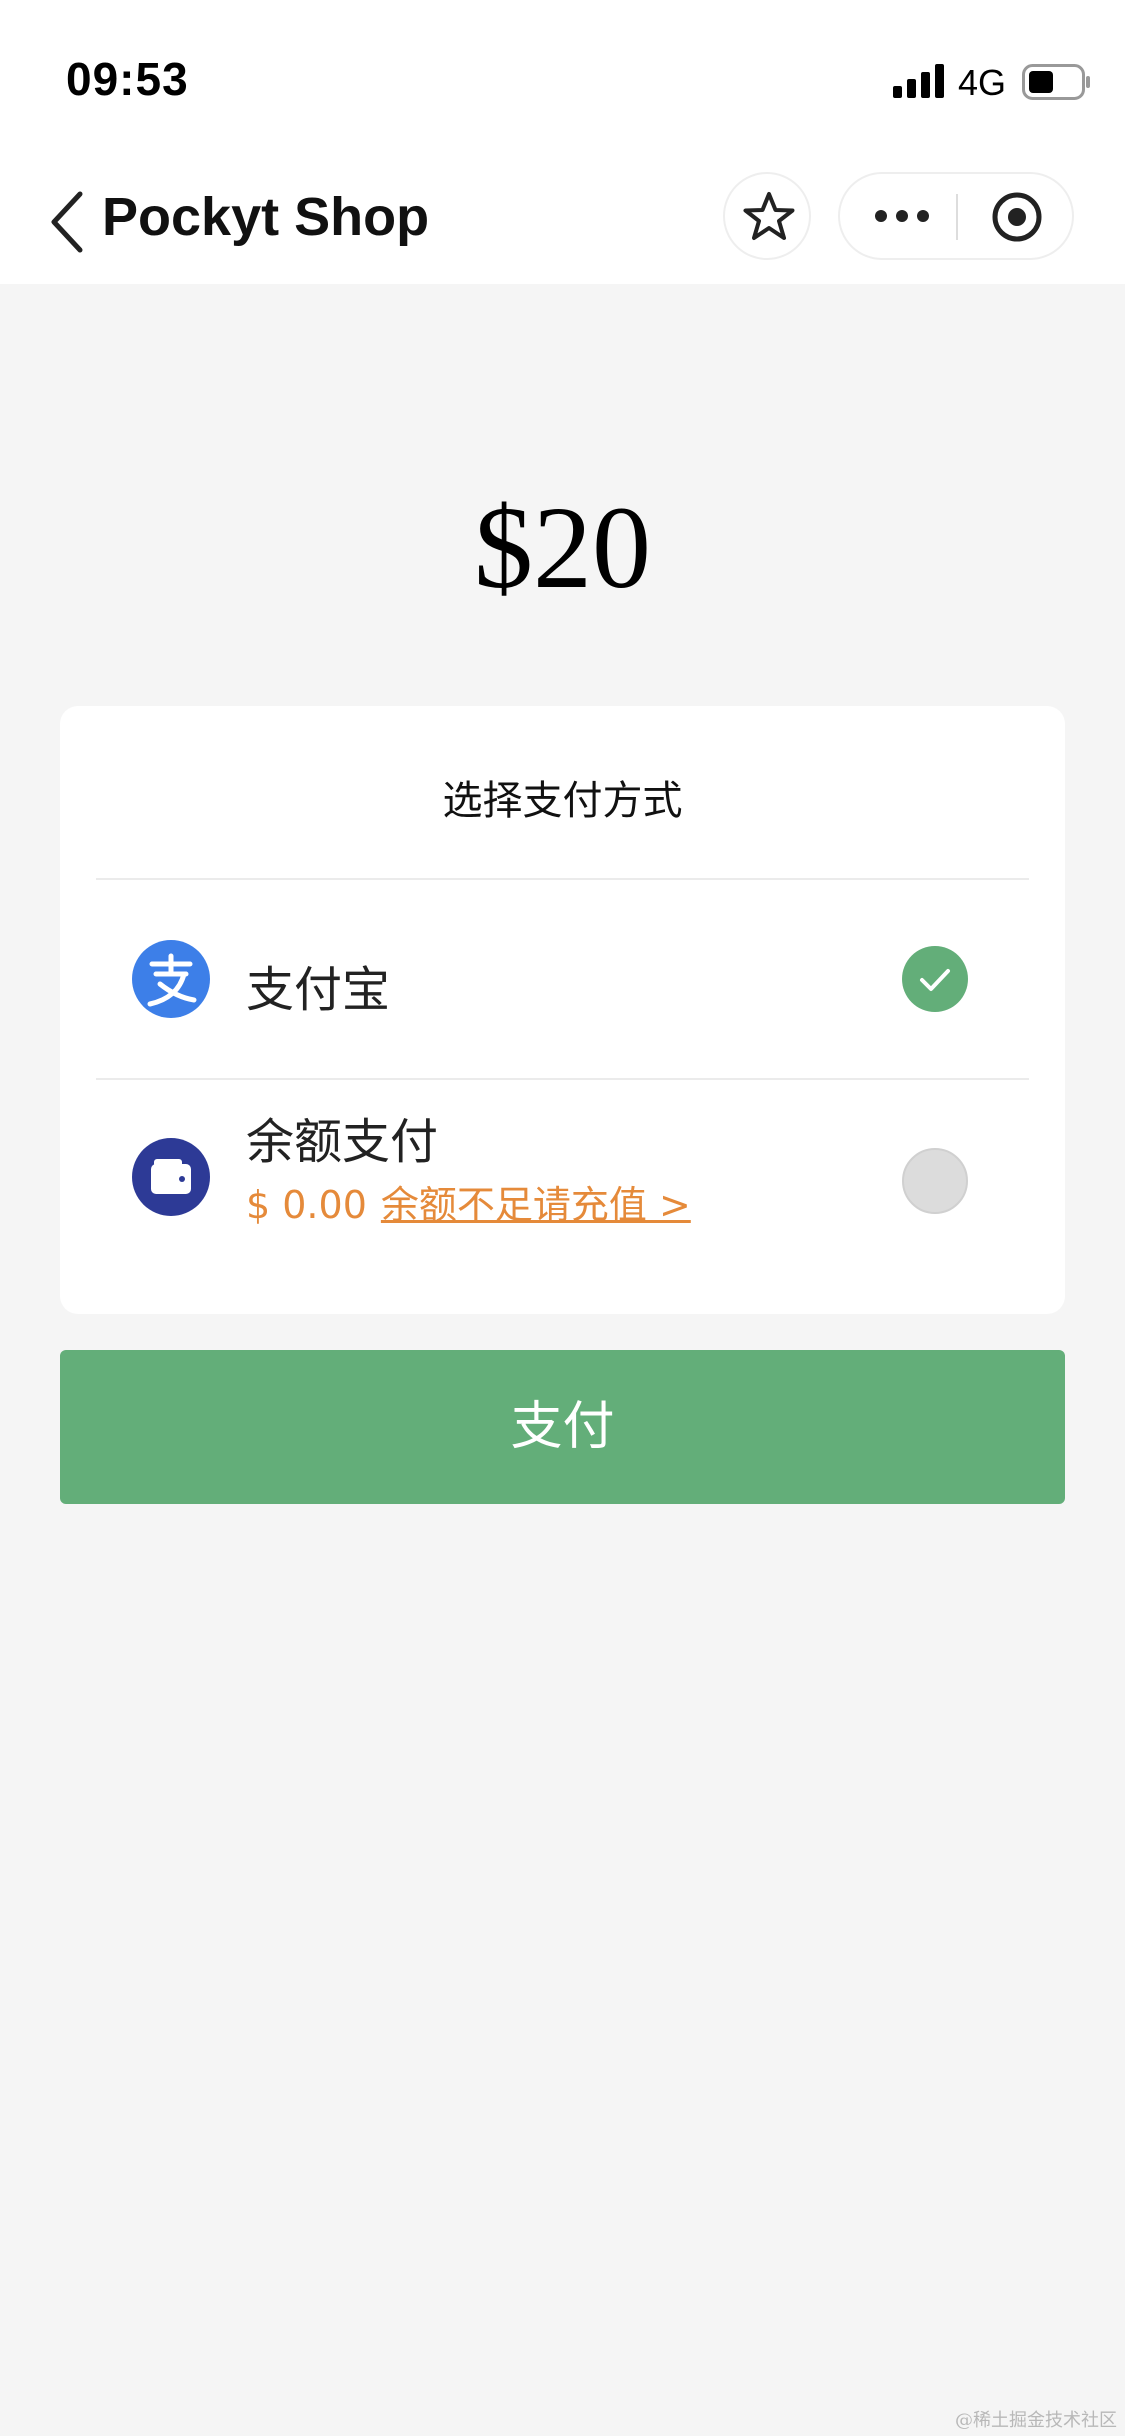 The width and height of the screenshot is (1125, 2436). I want to click on nav-bar: Pockyt Shop, so click(562, 222).